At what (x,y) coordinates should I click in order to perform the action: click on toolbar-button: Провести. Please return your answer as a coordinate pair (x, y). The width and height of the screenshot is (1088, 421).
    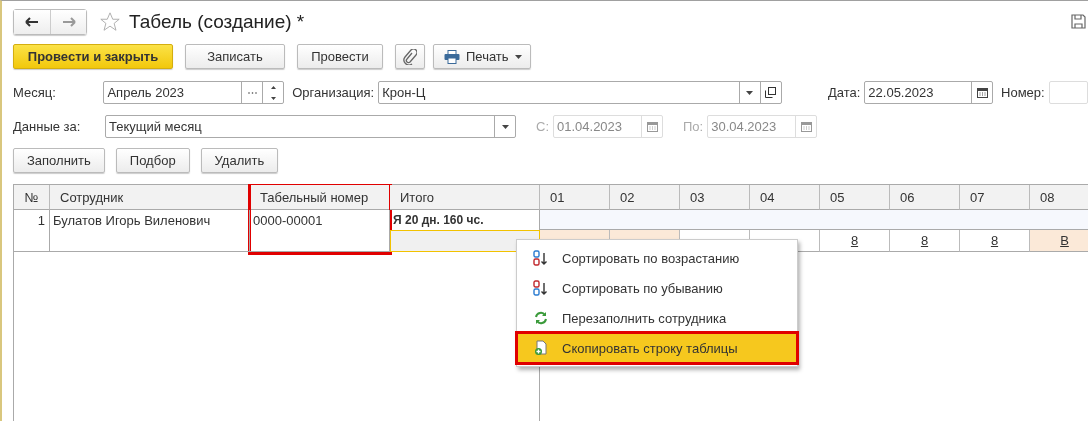
    Looking at the image, I should click on (340, 56).